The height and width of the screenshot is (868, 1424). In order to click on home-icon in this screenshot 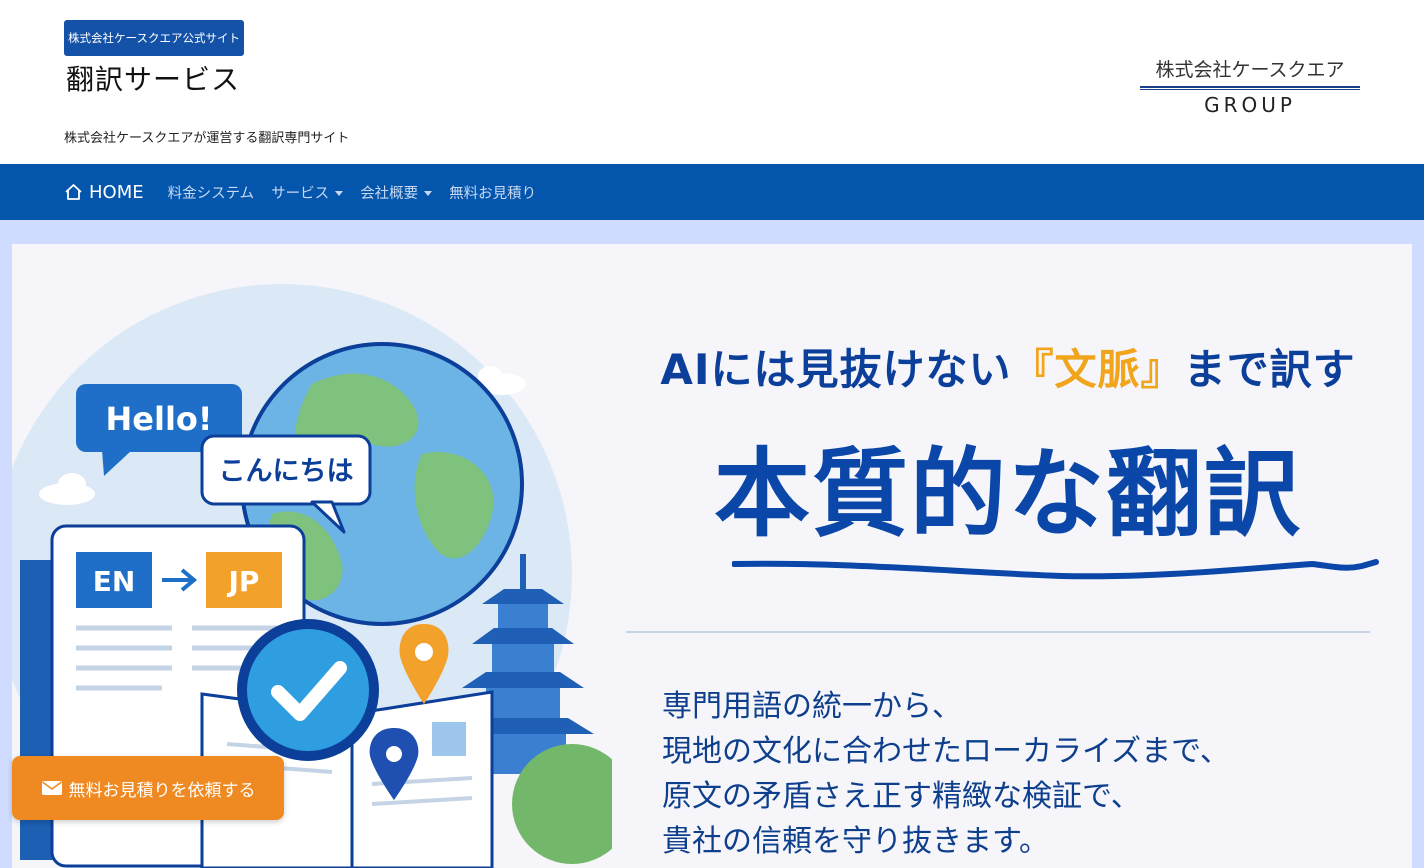, I will do `click(73, 192)`.